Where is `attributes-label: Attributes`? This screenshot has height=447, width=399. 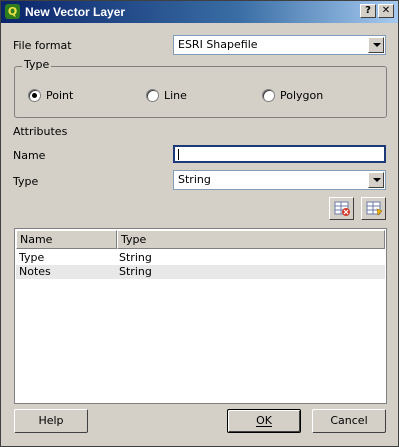 attributes-label: Attributes is located at coordinates (40, 131).